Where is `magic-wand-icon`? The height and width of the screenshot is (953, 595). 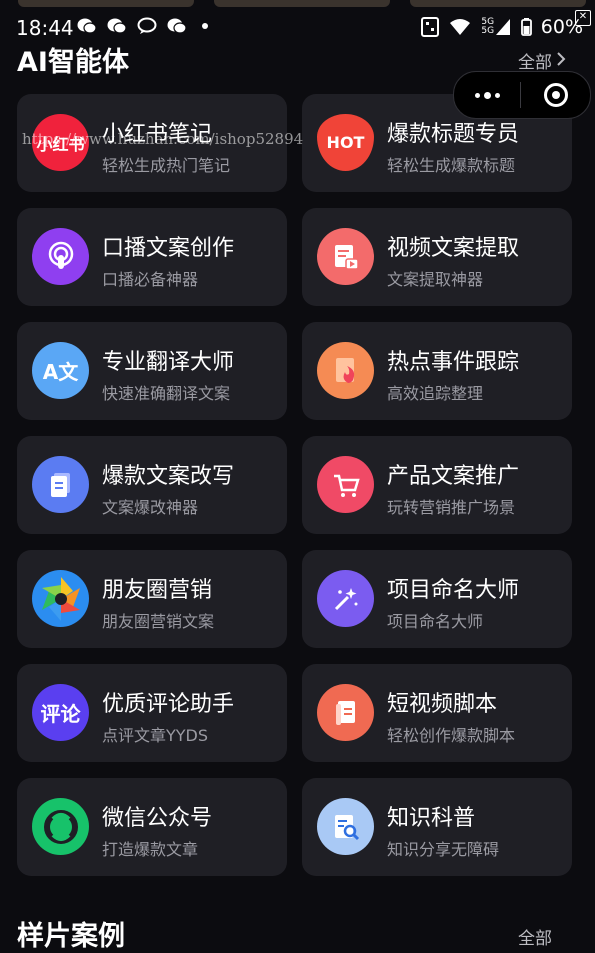
magic-wand-icon is located at coordinates (345, 598).